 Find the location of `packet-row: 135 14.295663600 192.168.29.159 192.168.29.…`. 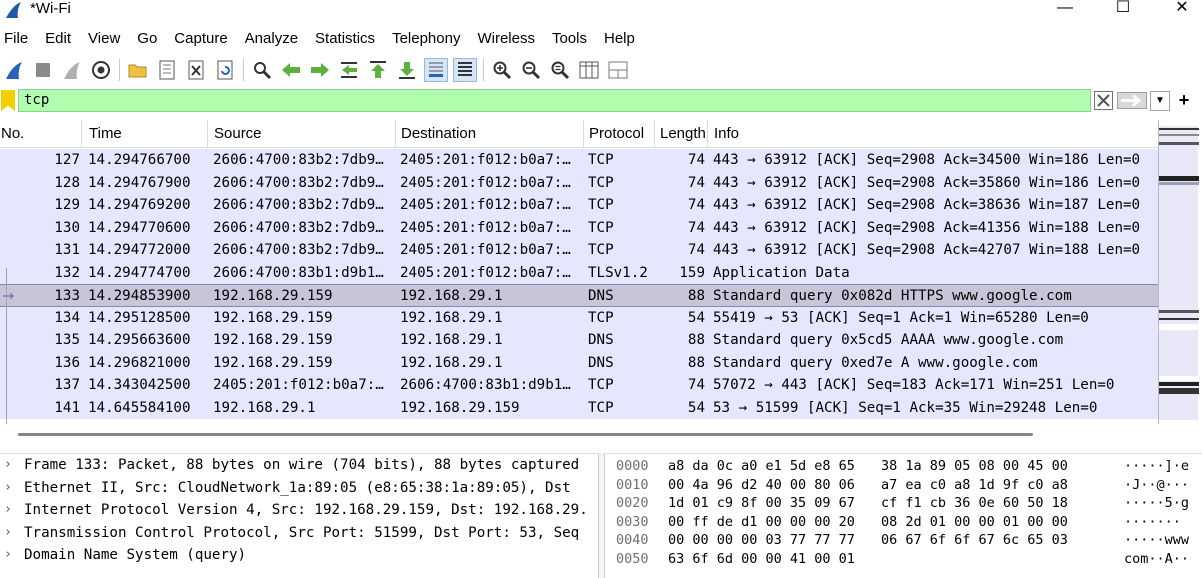

packet-row: 135 14.295663600 192.168.29.159 192.168.29.… is located at coordinates (579, 340).